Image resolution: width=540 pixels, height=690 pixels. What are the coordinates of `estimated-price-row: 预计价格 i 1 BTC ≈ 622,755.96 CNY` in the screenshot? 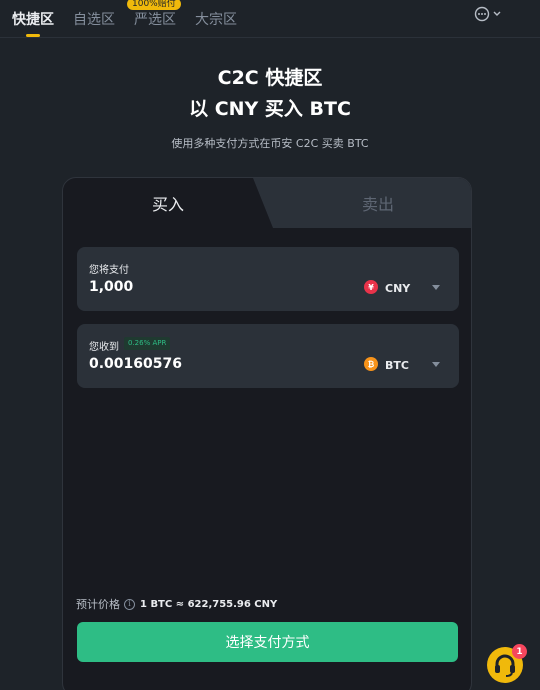 It's located at (176, 604).